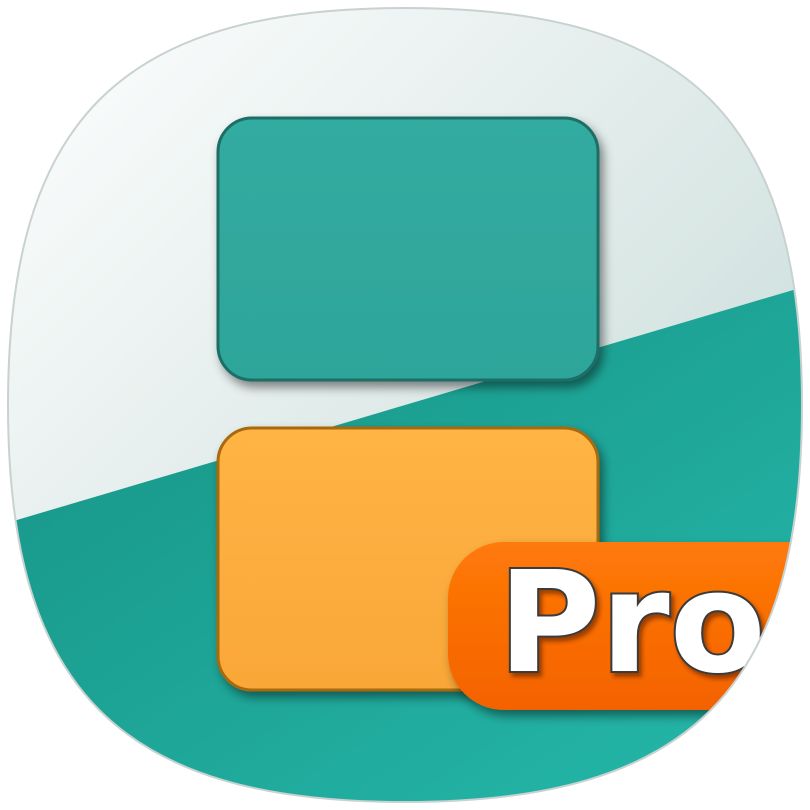 The height and width of the screenshot is (810, 810). What do you see at coordinates (632, 623) in the screenshot?
I see `pro-badge-label: Pro` at bounding box center [632, 623].